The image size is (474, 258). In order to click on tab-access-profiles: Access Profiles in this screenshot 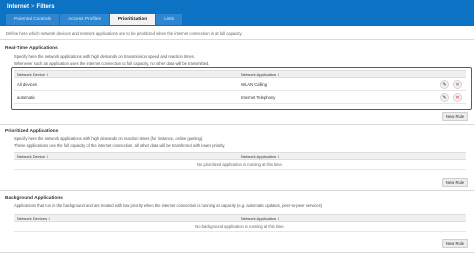, I will do `click(84, 19)`.